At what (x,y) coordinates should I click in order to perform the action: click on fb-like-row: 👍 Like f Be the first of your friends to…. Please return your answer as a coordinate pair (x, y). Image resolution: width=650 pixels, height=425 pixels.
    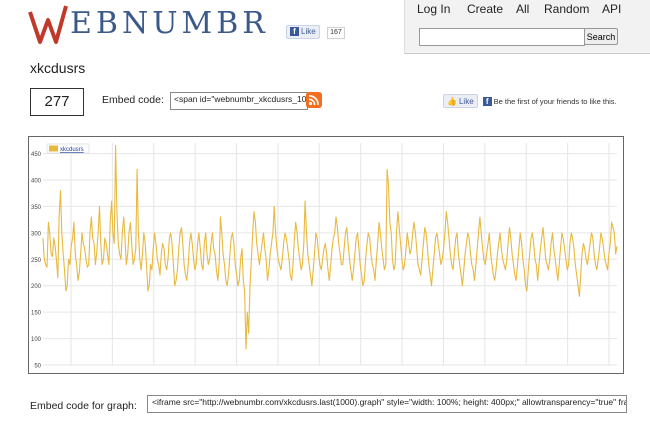
    Looking at the image, I should click on (530, 101).